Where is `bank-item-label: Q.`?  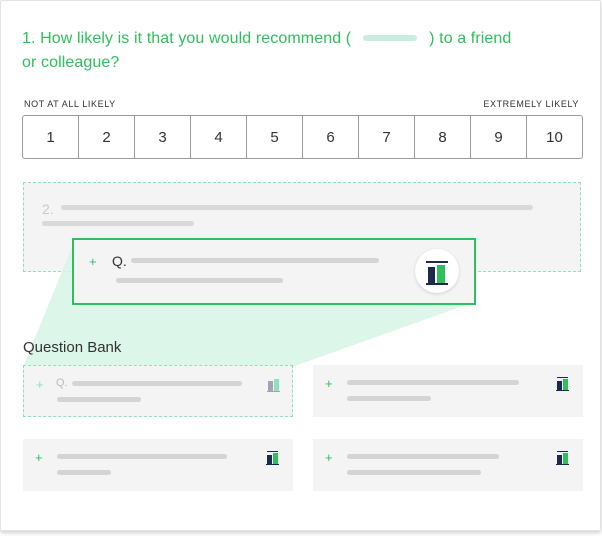 bank-item-label: Q. is located at coordinates (62, 383).